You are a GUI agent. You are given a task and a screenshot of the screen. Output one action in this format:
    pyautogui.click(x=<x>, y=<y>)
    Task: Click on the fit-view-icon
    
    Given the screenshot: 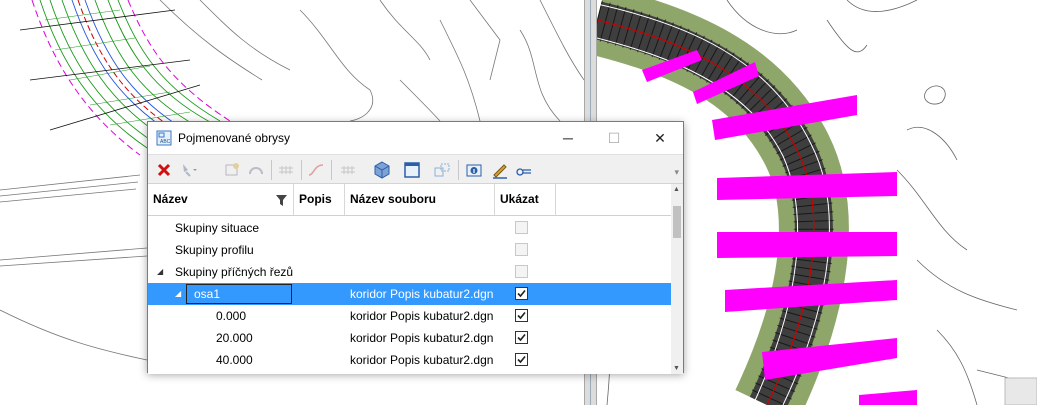 What is the action you would take?
    pyautogui.click(x=412, y=170)
    